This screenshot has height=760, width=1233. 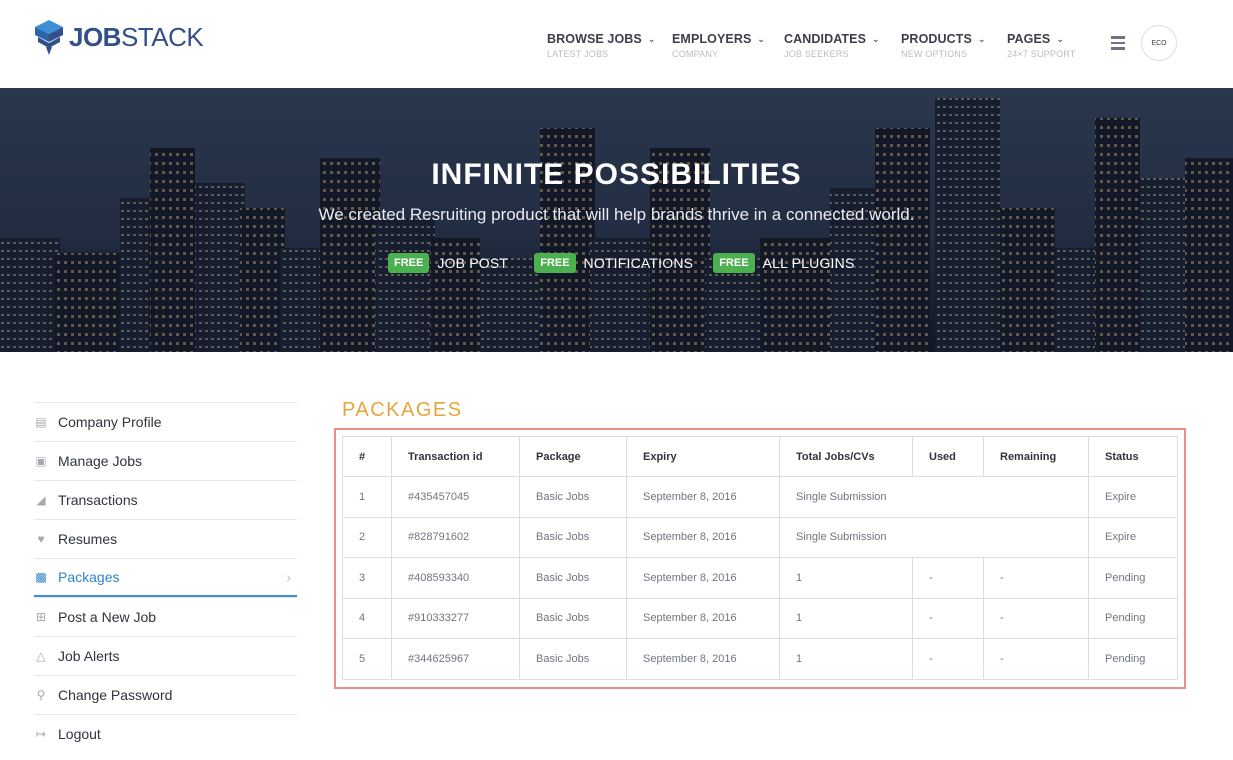 What do you see at coordinates (455, 537) in the screenshot?
I see `cell-transaction-id: #828791602` at bounding box center [455, 537].